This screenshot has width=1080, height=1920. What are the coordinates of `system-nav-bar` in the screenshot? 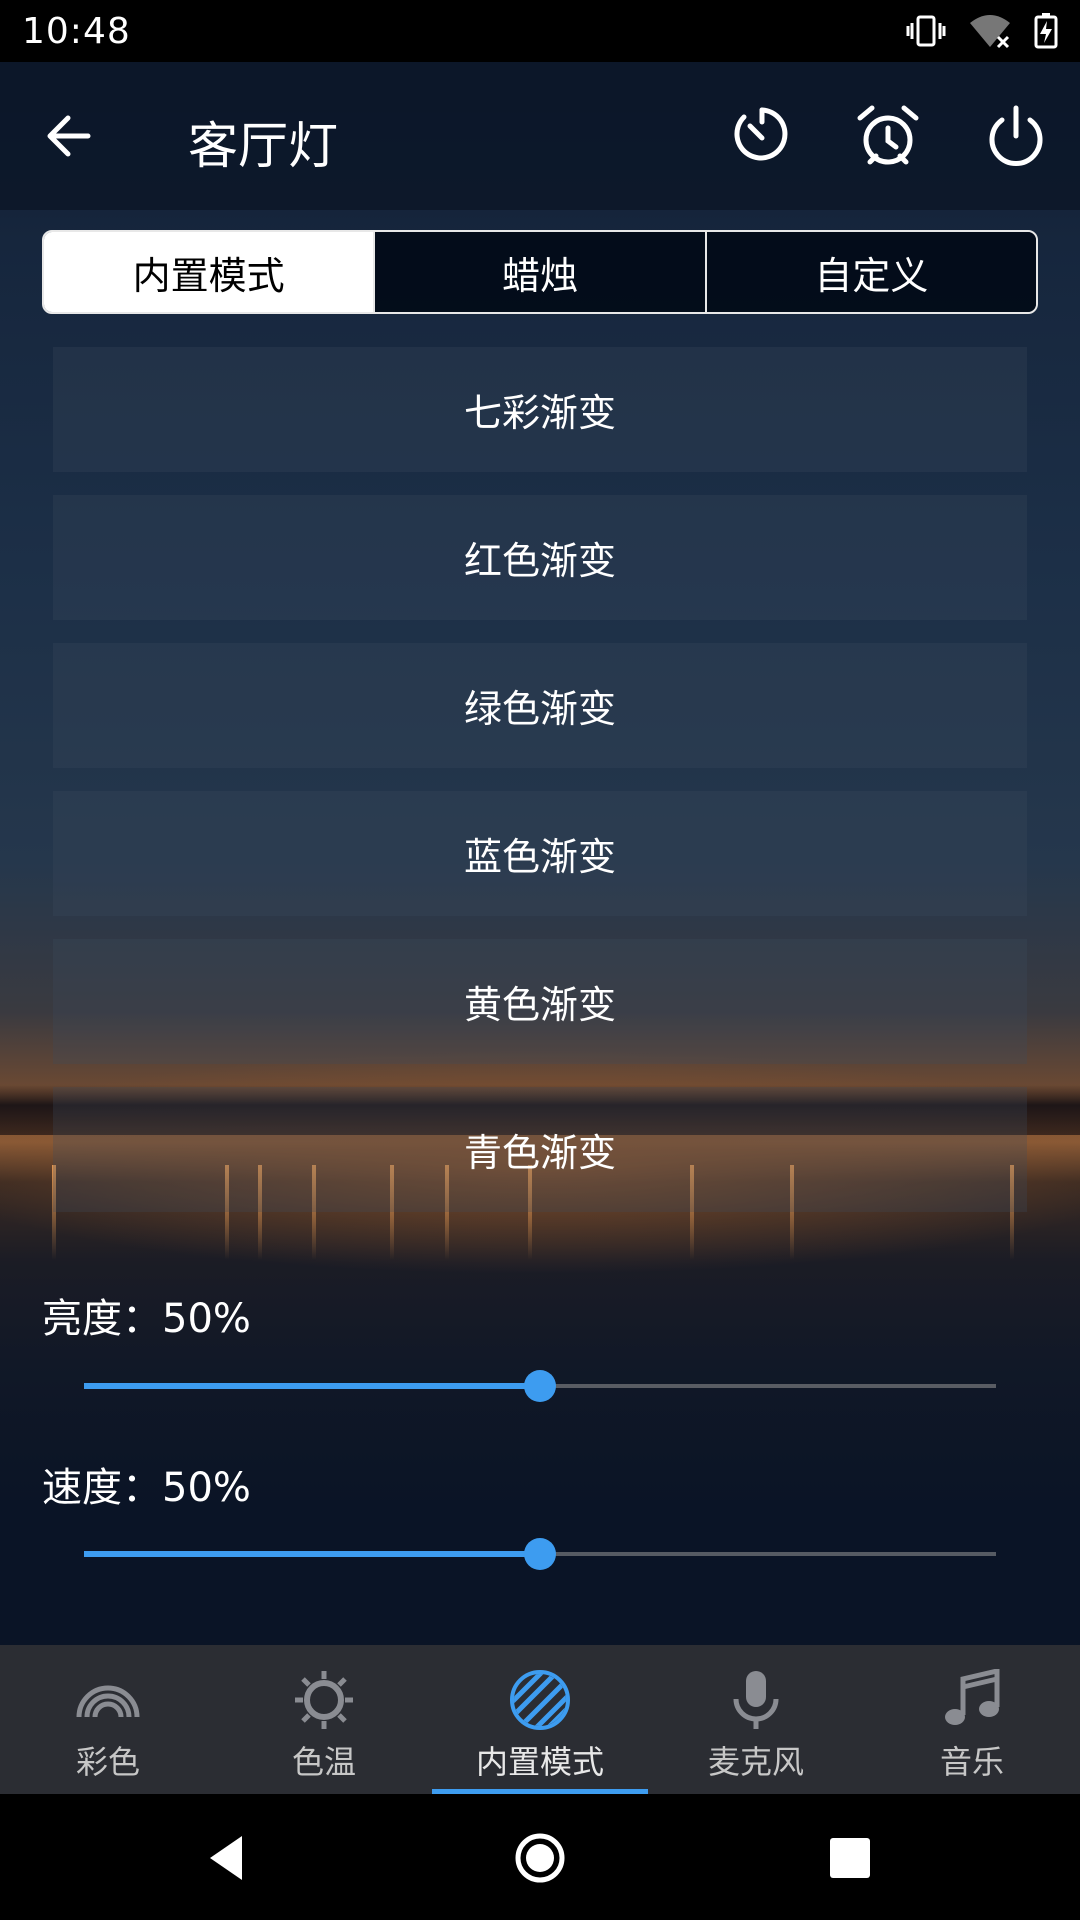 It's located at (540, 1857).